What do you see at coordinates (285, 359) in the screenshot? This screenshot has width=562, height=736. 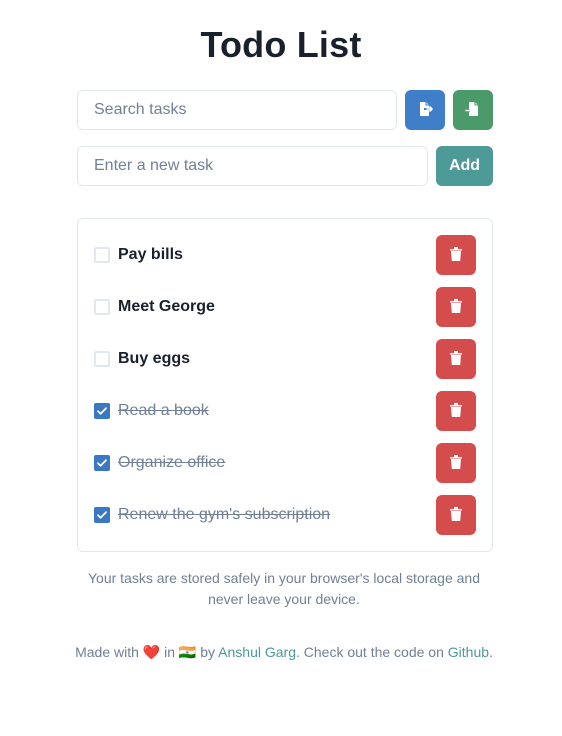 I see `task-row: Buy eggs` at bounding box center [285, 359].